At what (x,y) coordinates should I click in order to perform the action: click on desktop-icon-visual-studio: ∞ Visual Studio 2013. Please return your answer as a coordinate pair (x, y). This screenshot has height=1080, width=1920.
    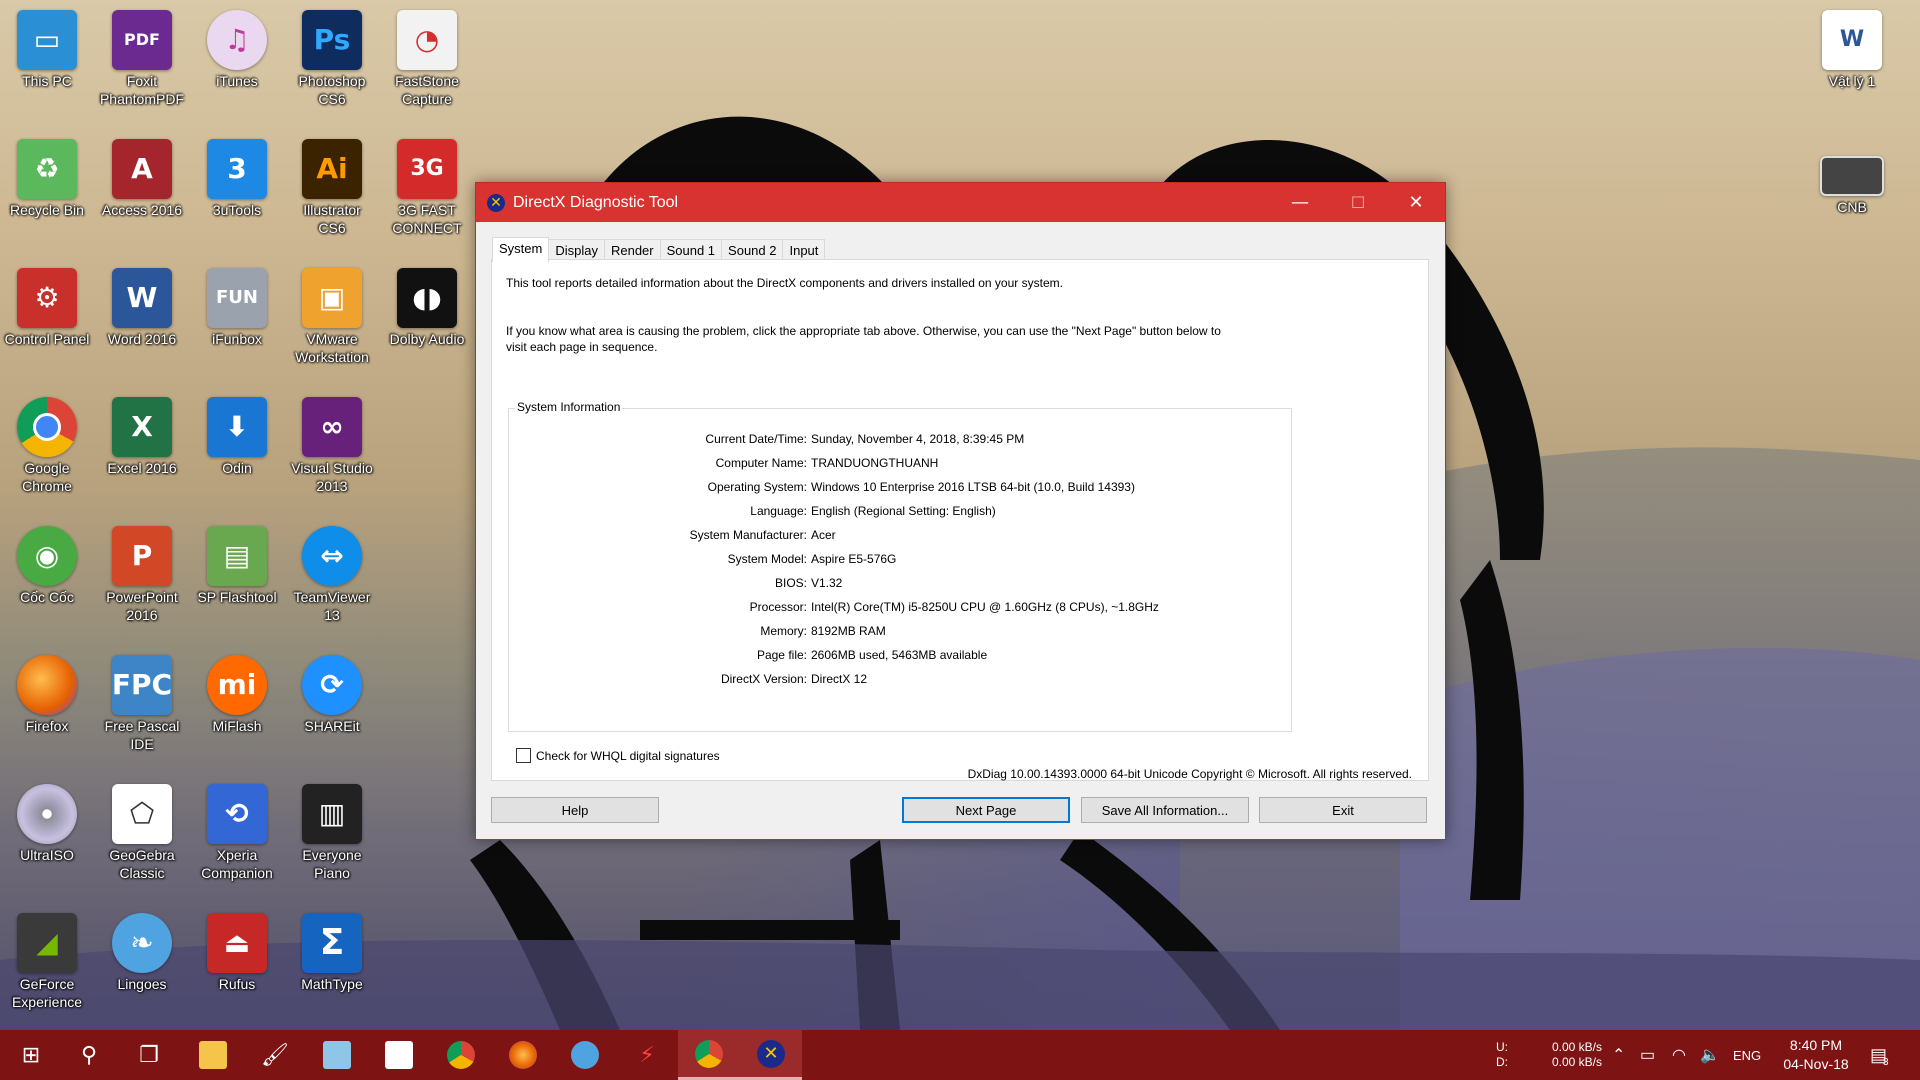
    Looking at the image, I should click on (332, 443).